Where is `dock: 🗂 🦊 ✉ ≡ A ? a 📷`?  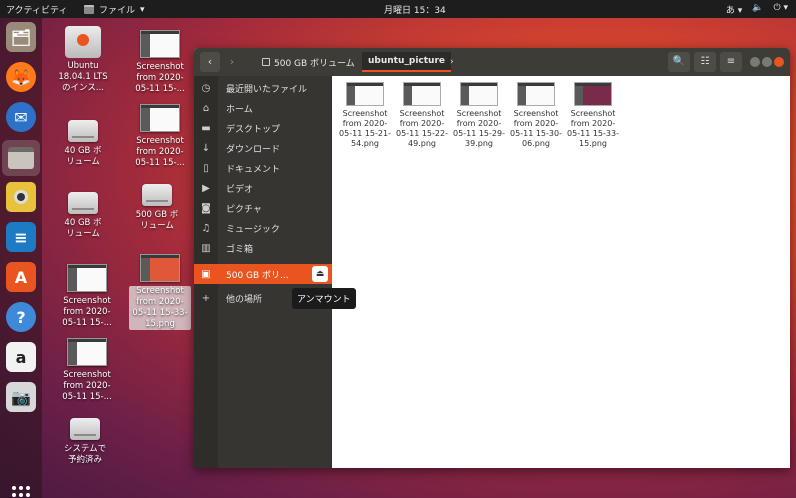 dock: 🗂 🦊 ✉ ≡ A ? a 📷 is located at coordinates (21, 258).